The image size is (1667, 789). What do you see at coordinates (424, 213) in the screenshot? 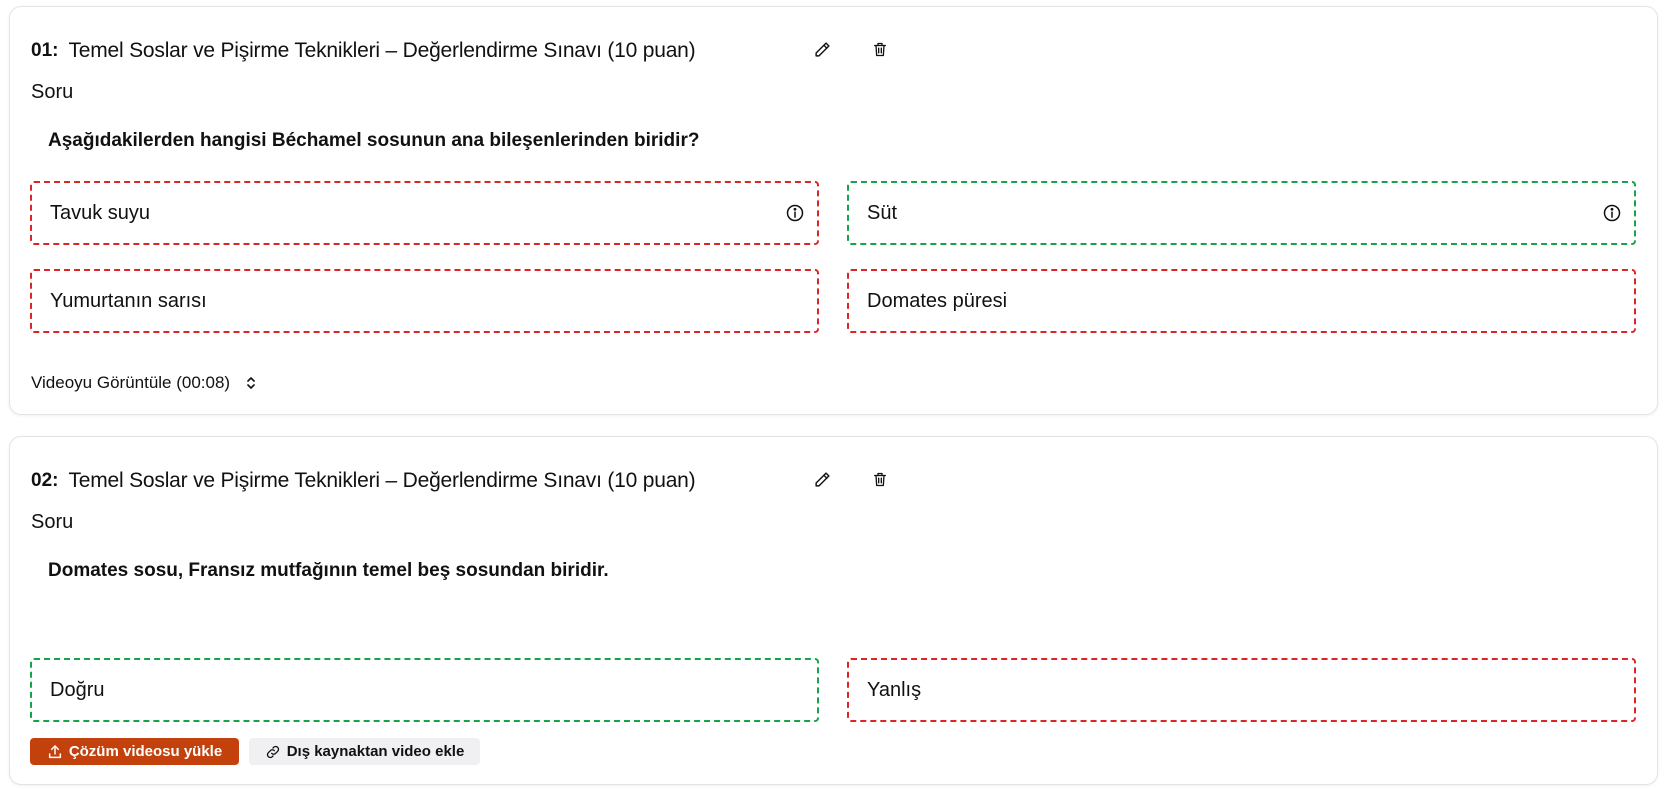
I see `answer-option: Tavuk suyu` at bounding box center [424, 213].